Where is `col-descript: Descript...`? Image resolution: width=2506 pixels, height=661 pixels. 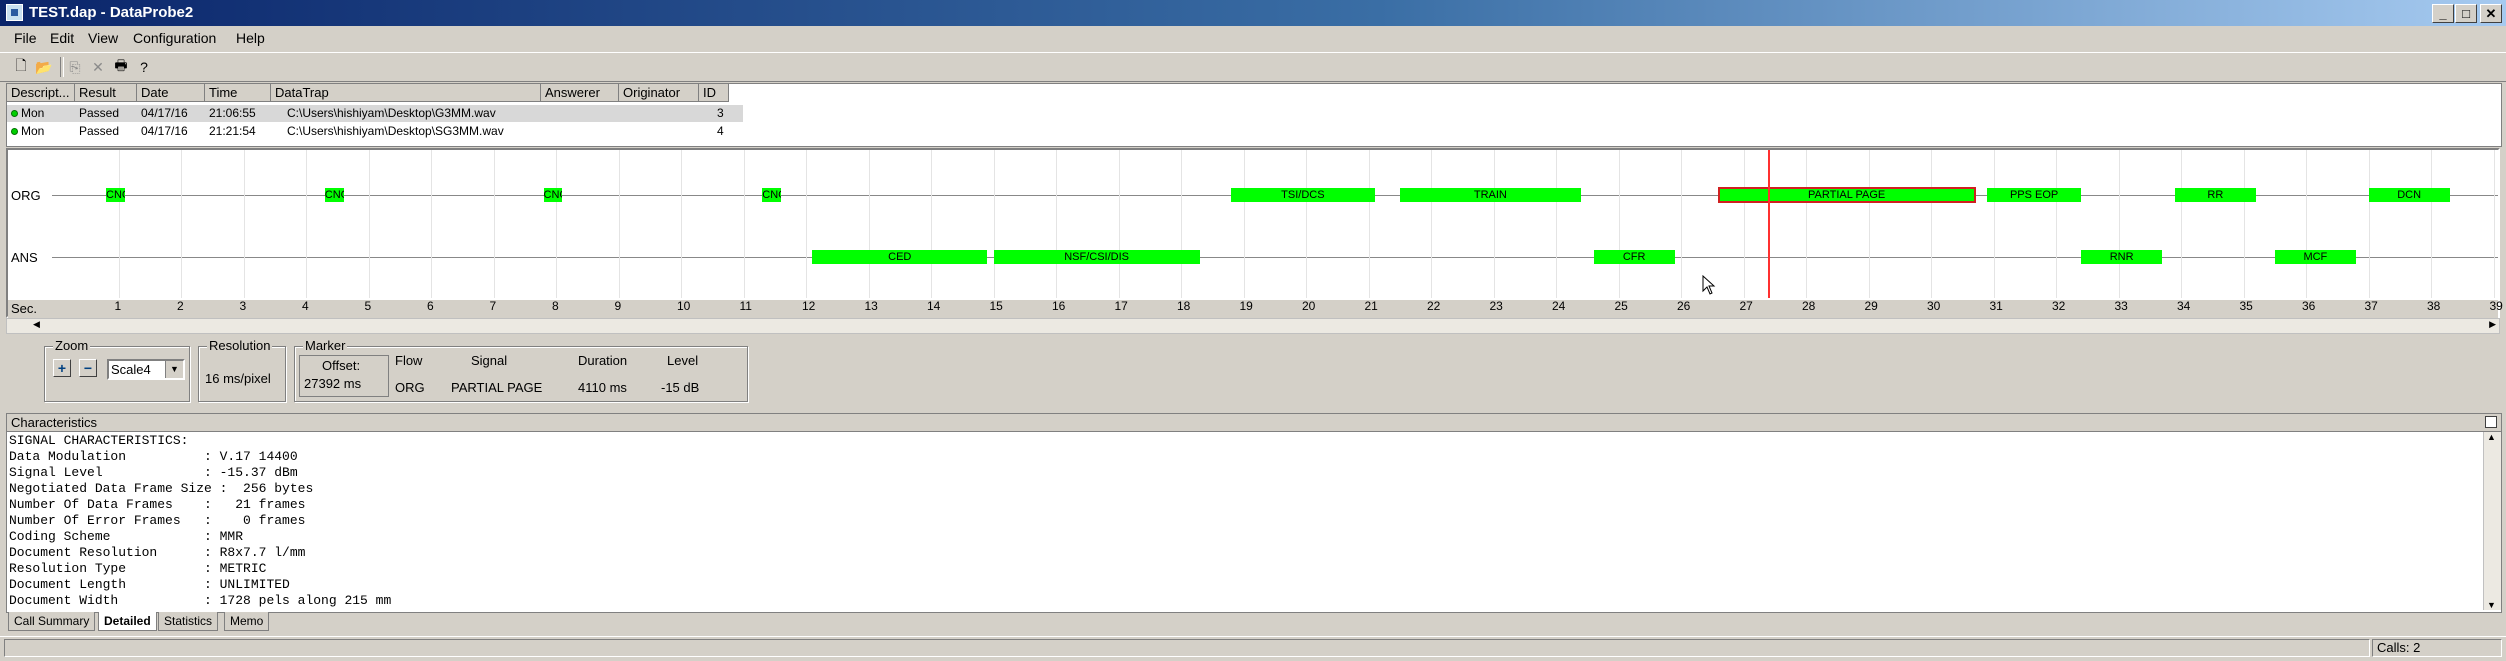
col-descript: Descript... is located at coordinates (41, 93).